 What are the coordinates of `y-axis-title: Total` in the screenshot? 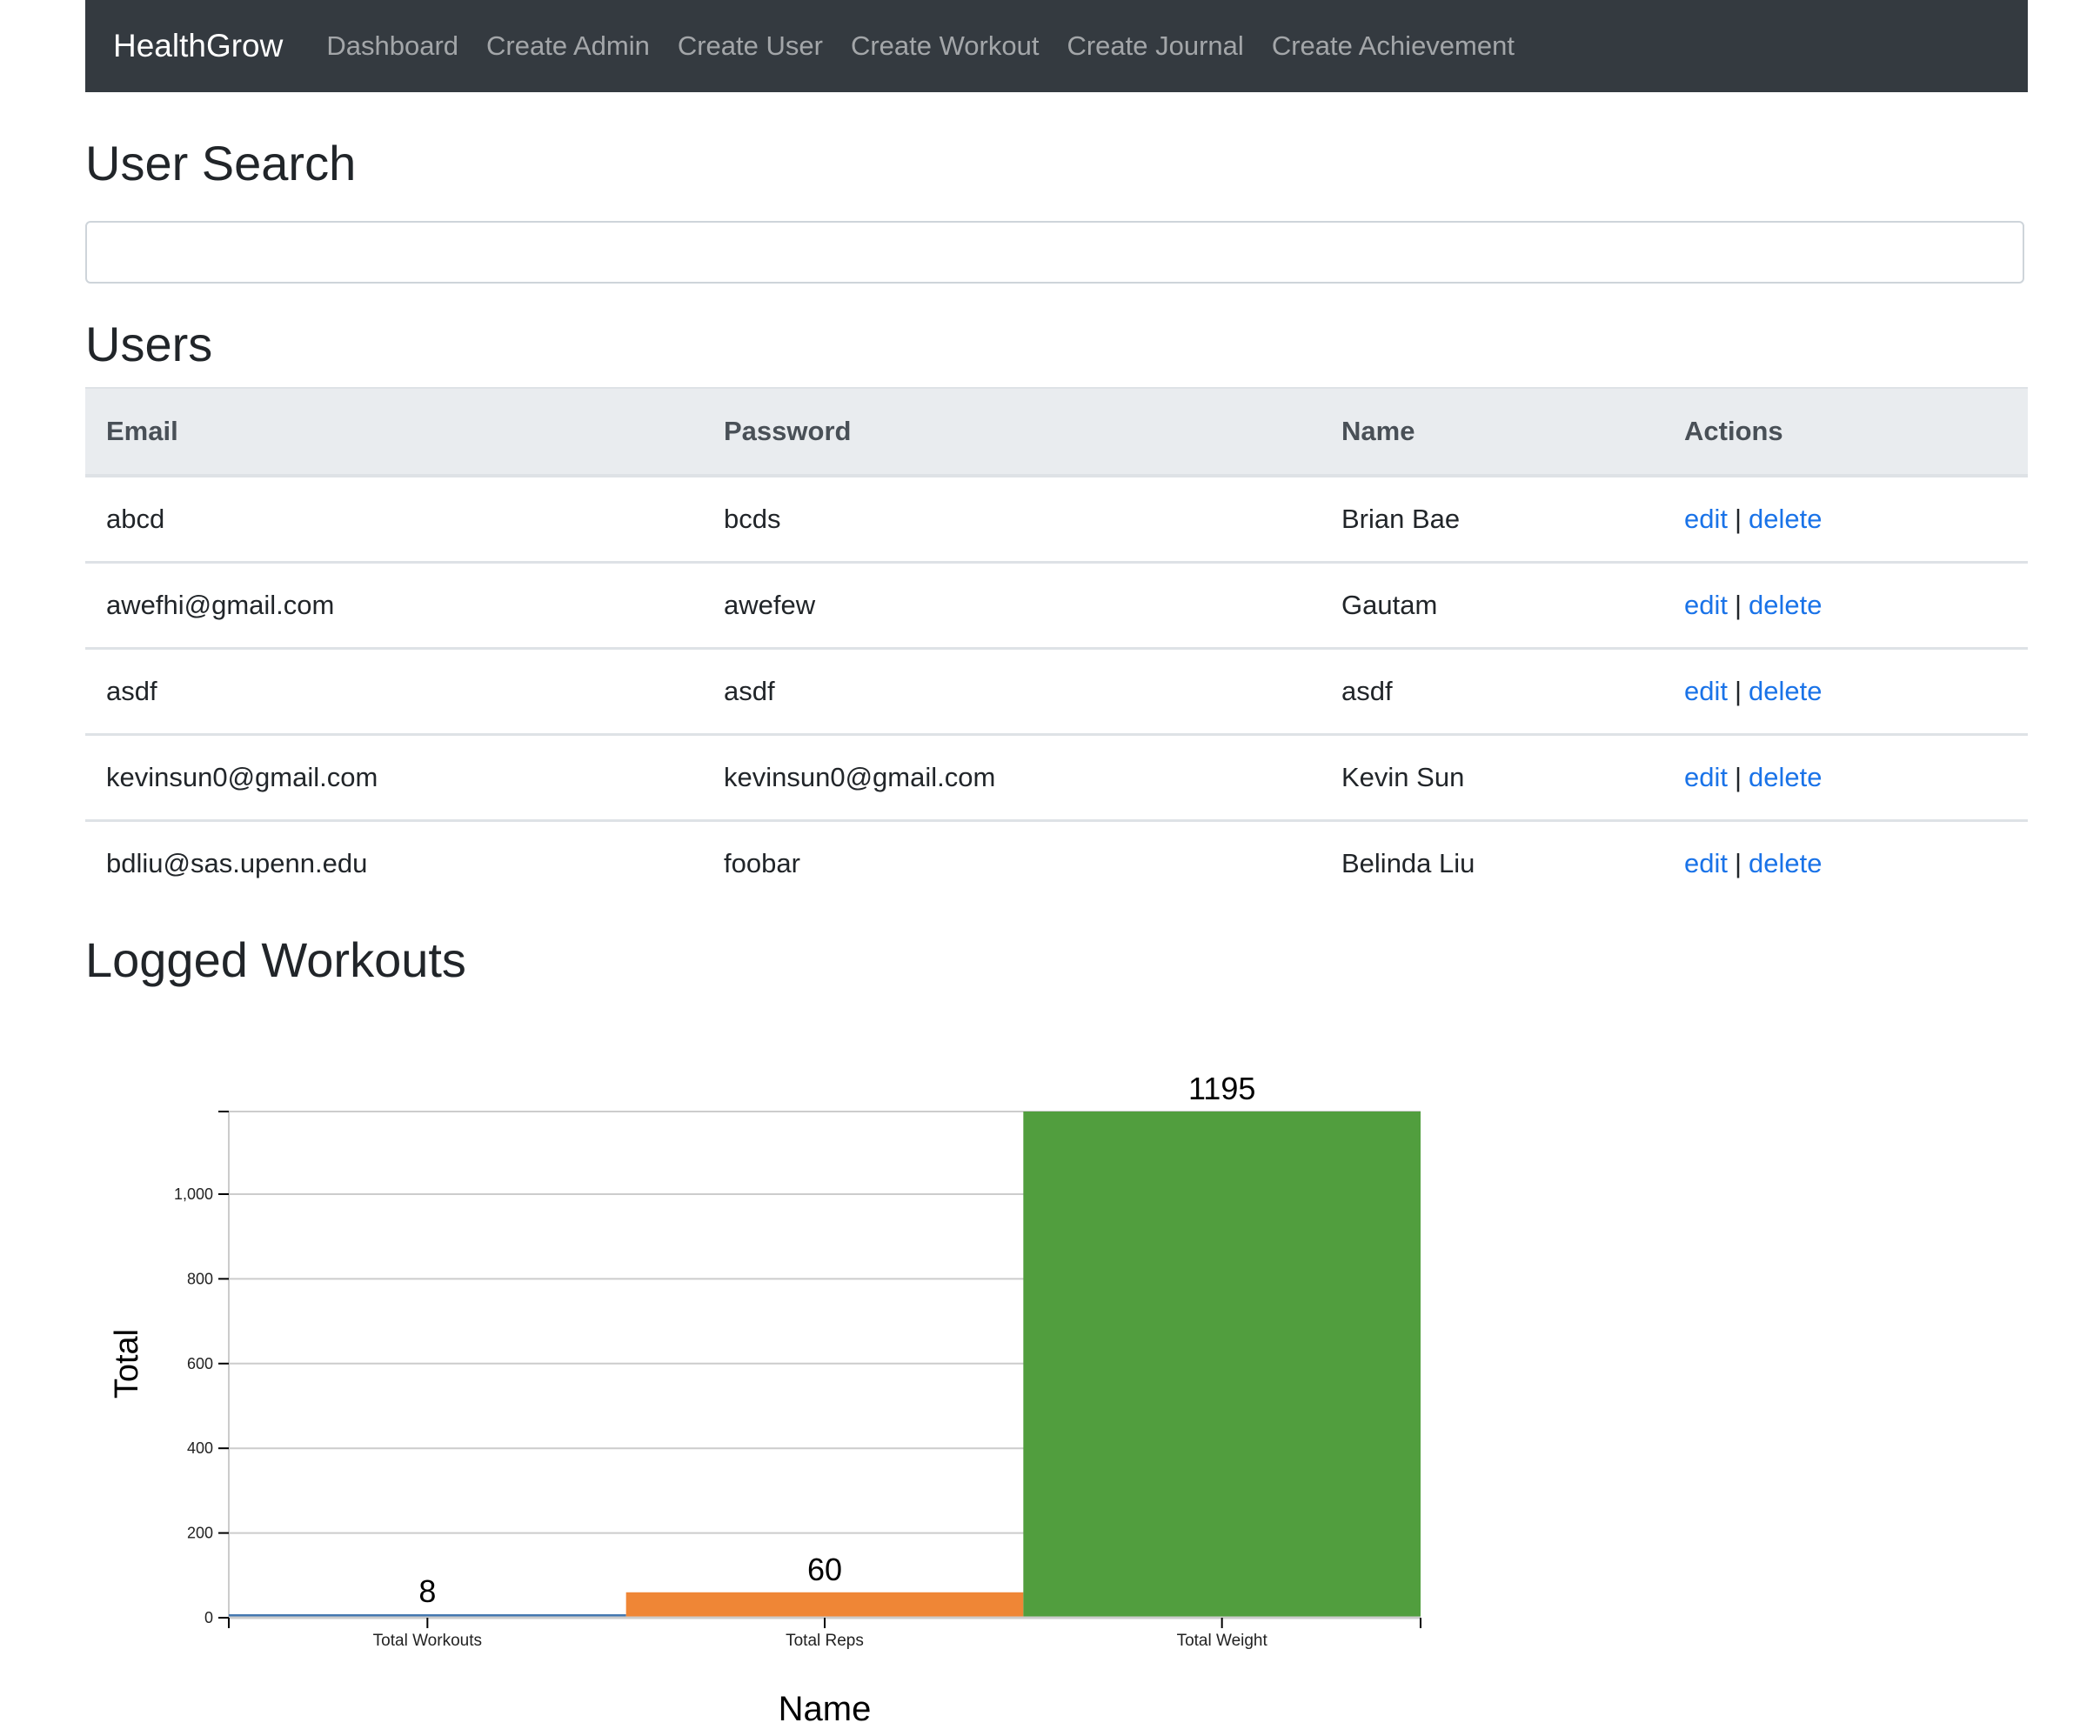 It's located at (127, 1364).